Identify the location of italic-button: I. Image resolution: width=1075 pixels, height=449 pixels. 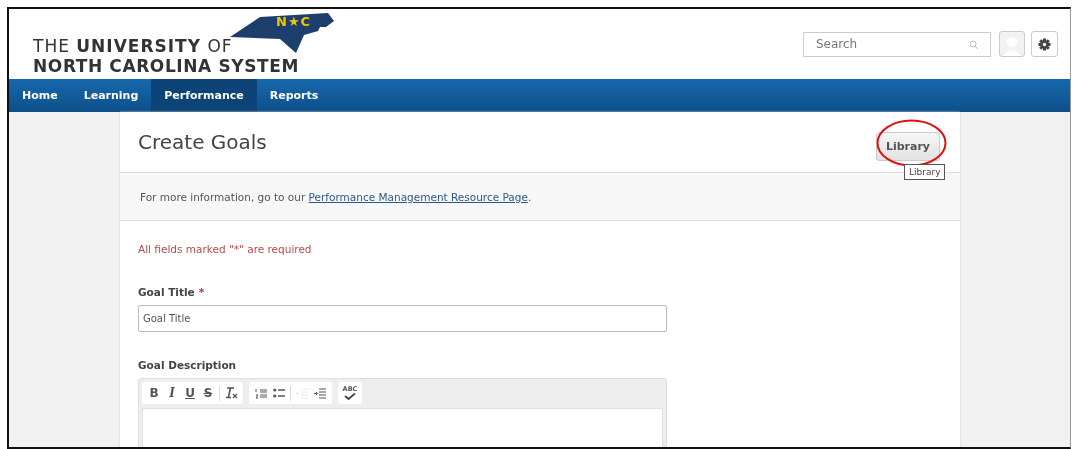
(172, 393).